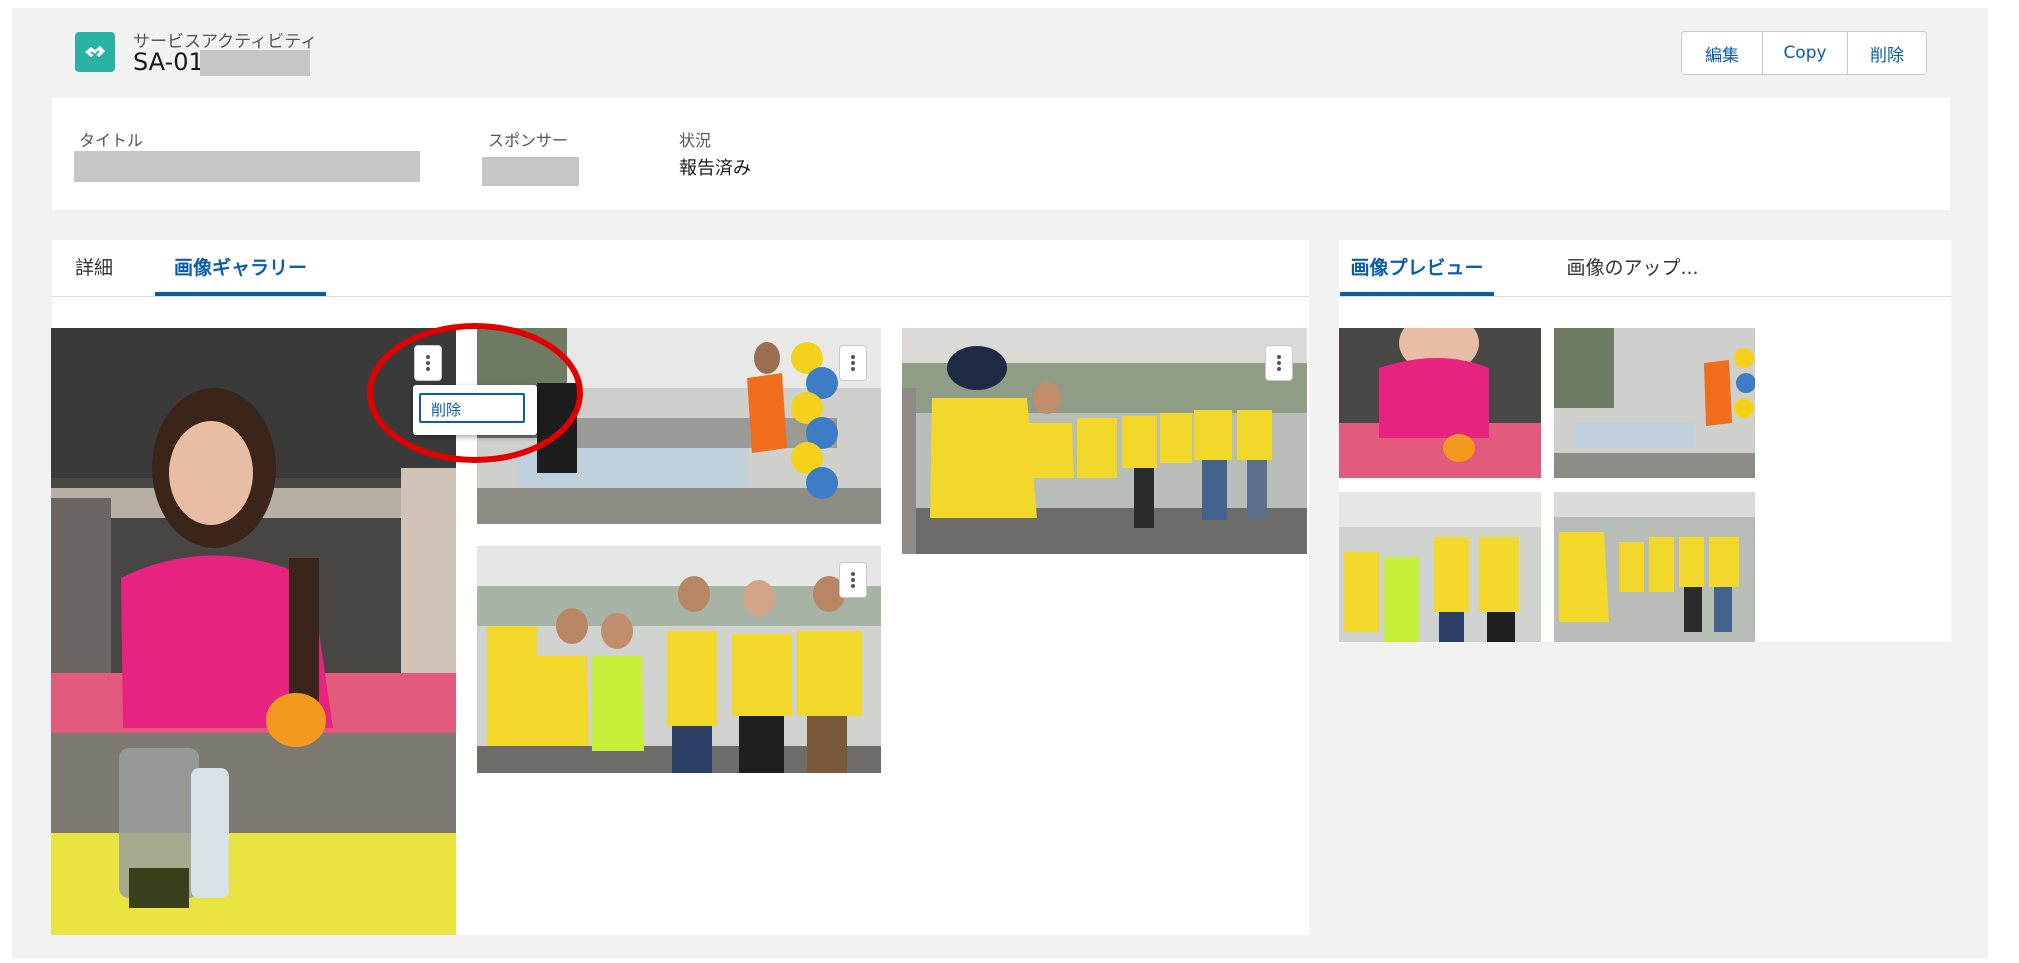 The image size is (2019, 963). Describe the element at coordinates (530, 171) in the screenshot. I see `redacted-sponsor-value` at that location.